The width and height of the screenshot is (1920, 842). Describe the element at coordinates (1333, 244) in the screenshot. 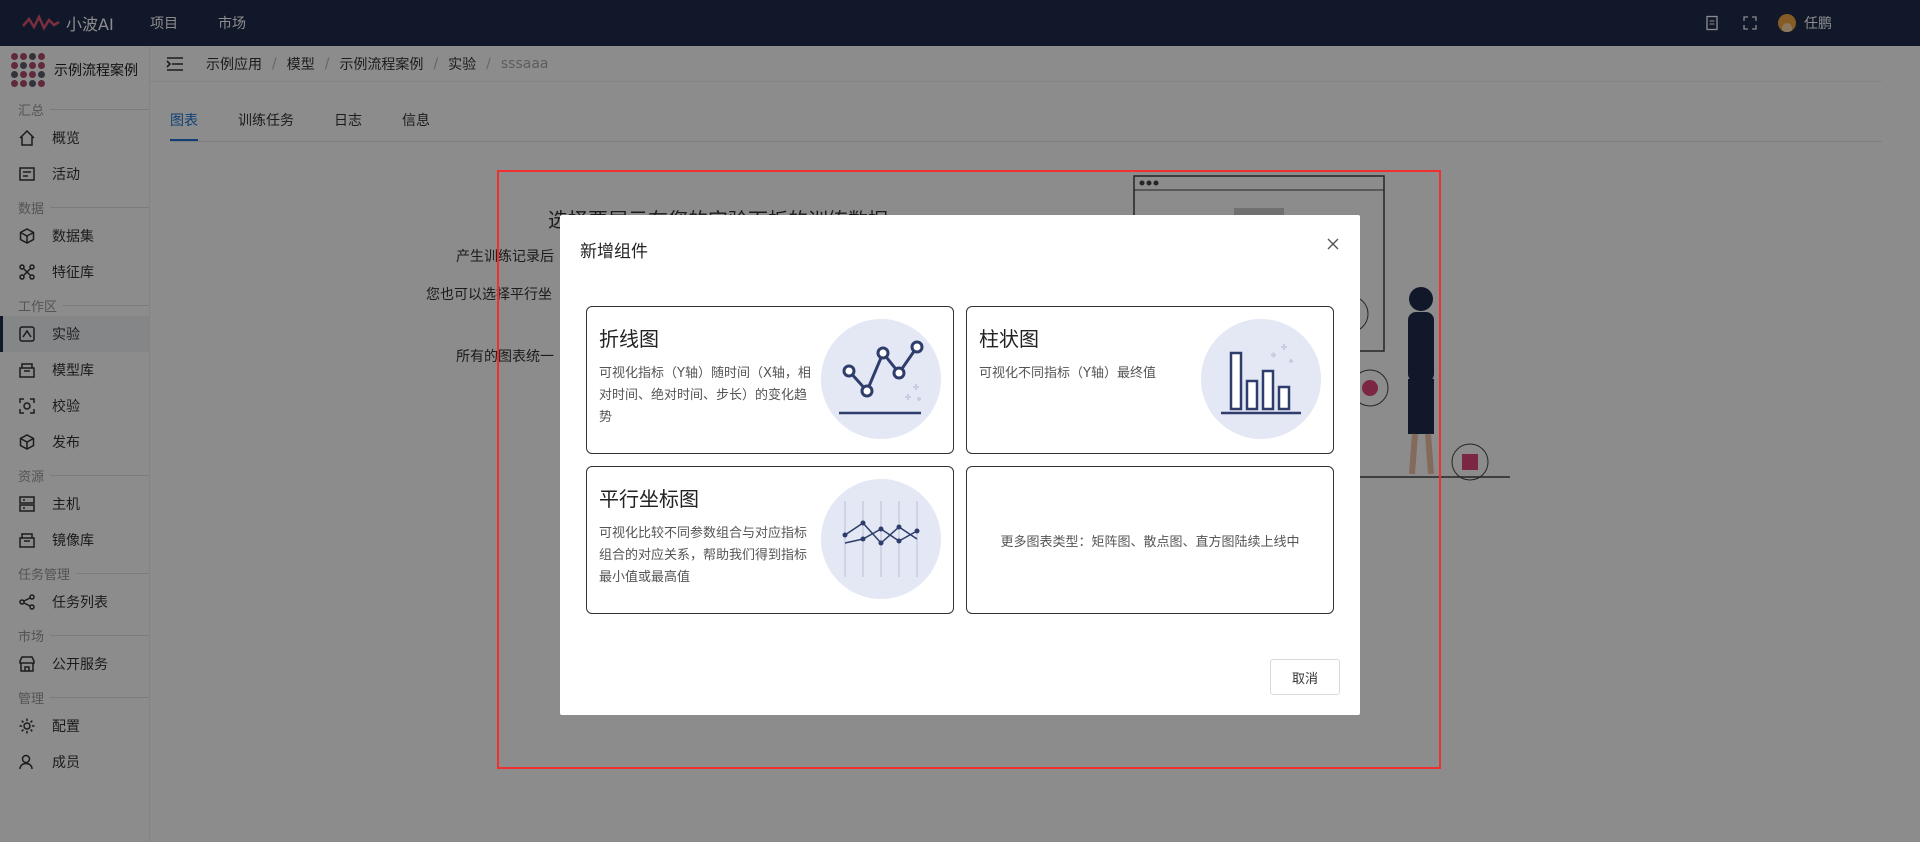

I see `close-icon` at that location.